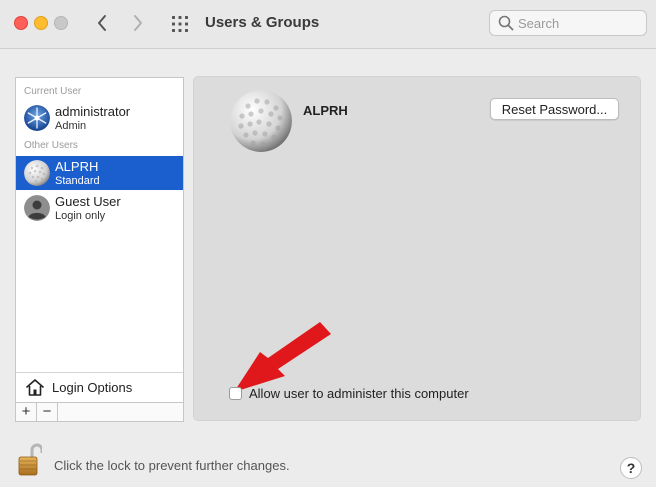 This screenshot has height=487, width=656. What do you see at coordinates (26, 412) in the screenshot?
I see `add-user-button: +` at bounding box center [26, 412].